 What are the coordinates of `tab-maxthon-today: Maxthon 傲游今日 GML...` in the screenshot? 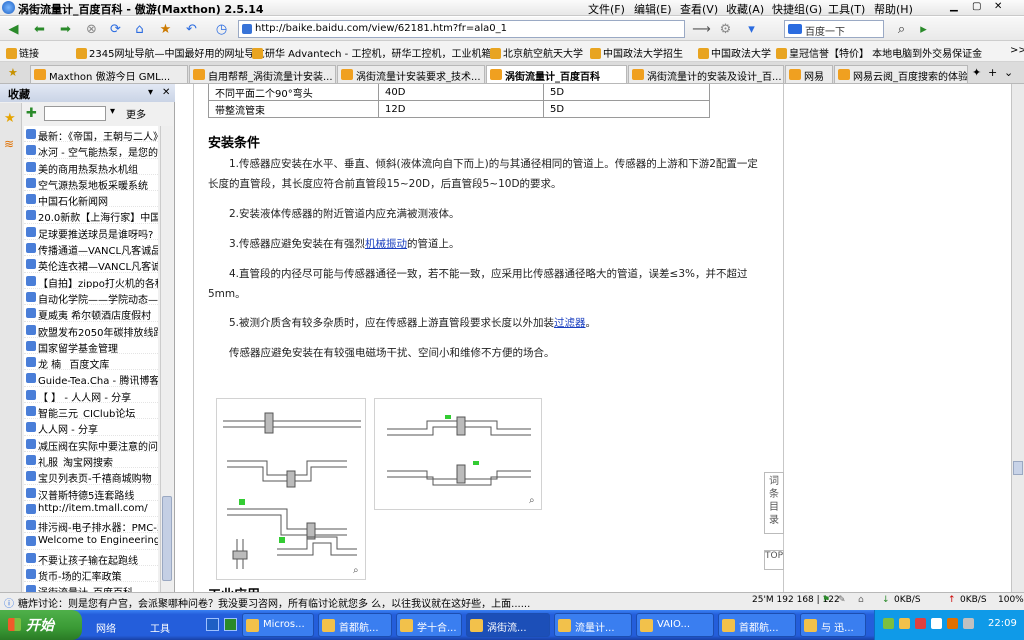 It's located at (109, 74).